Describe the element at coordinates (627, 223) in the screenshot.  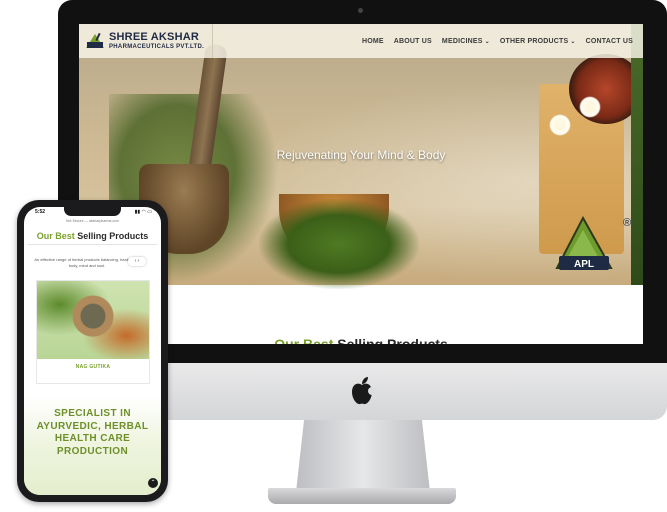
I see `registered-mark: ®` at that location.